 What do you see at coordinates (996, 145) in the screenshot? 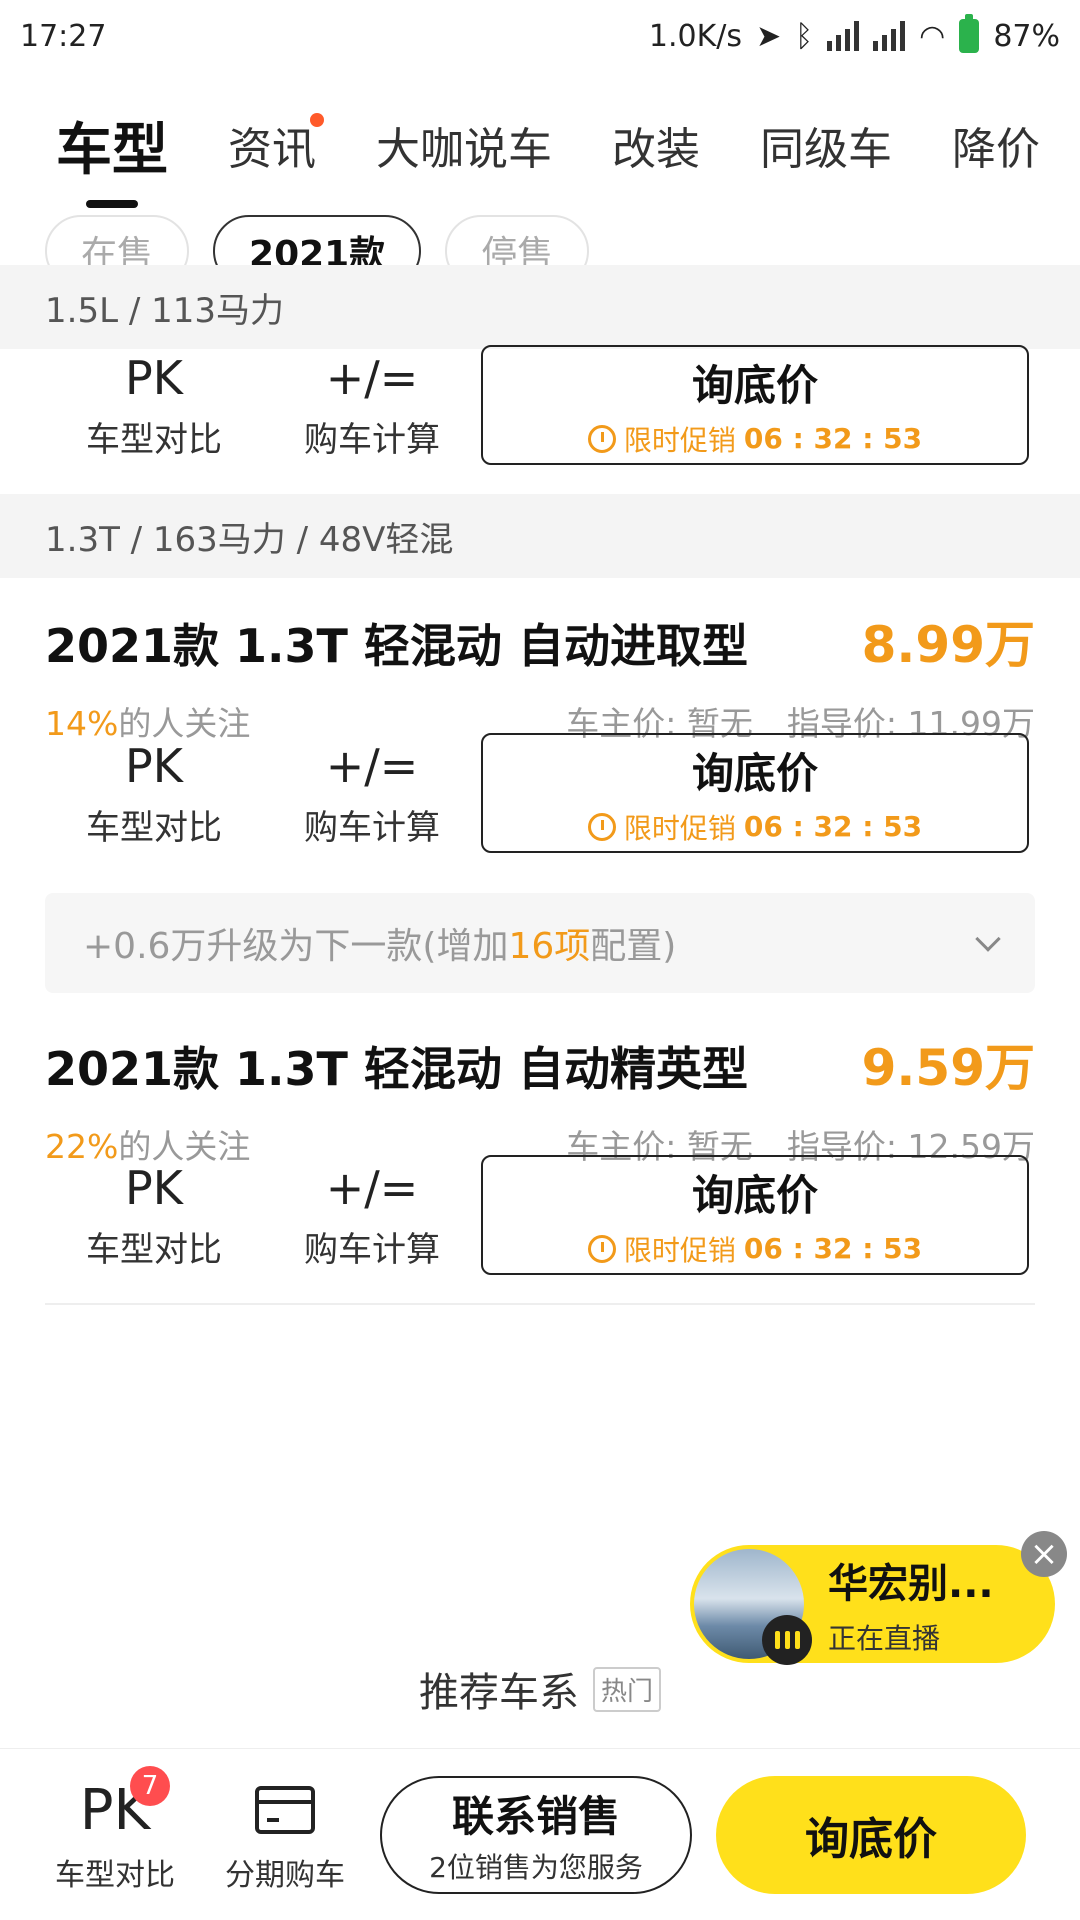
I see `tab-price-drop: 降价` at bounding box center [996, 145].